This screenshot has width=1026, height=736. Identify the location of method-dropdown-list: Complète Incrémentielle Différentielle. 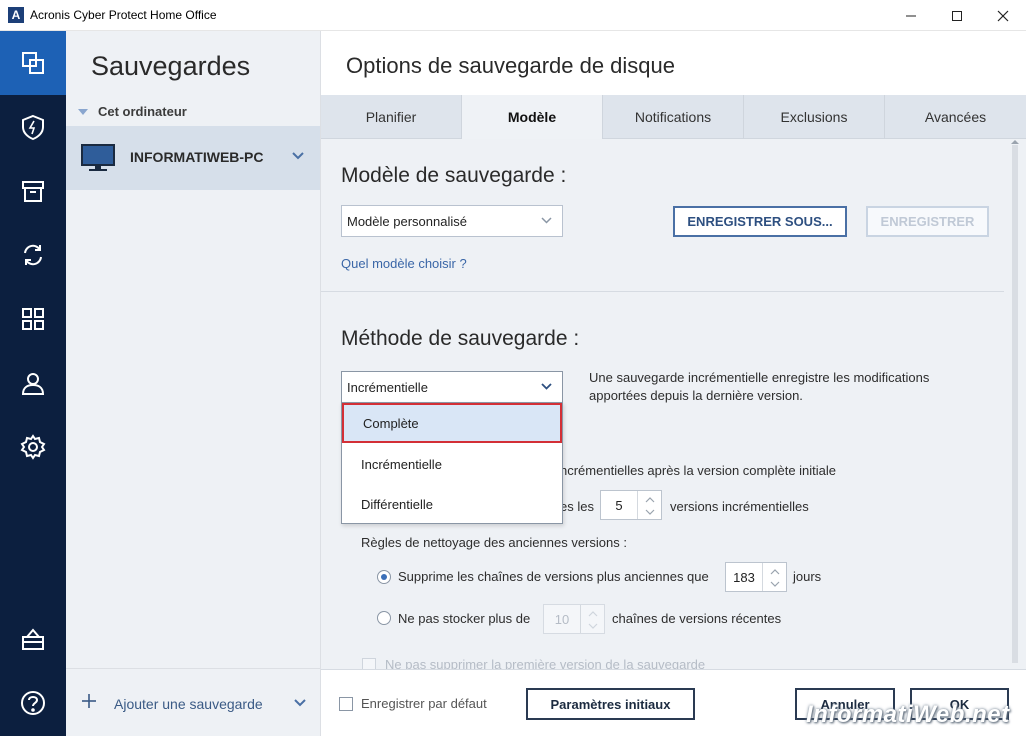
(452, 463).